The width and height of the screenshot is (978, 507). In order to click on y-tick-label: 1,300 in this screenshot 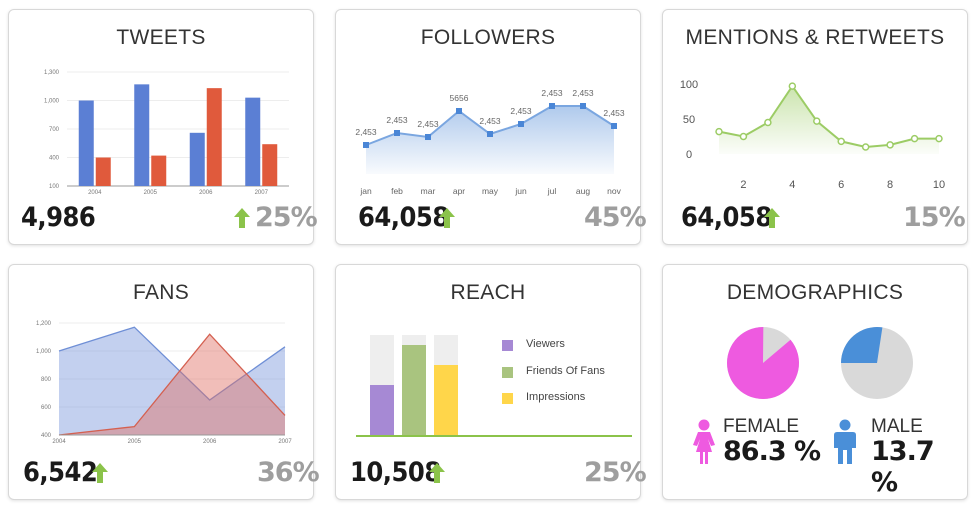, I will do `click(52, 73)`.